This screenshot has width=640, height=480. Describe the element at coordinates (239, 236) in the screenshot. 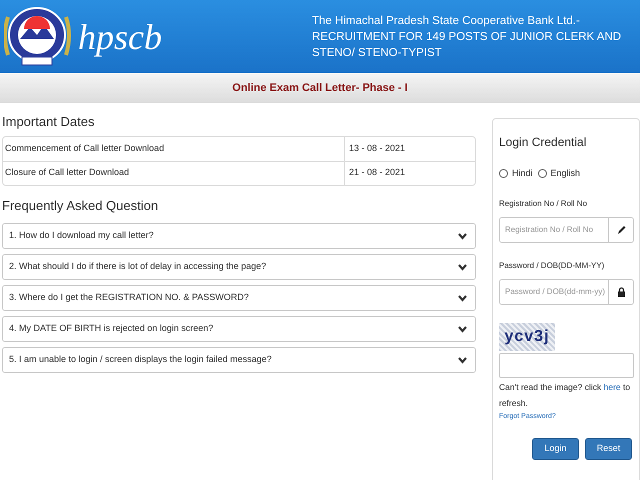

I see `faq-item: 1. How do I download my call letter?` at that location.